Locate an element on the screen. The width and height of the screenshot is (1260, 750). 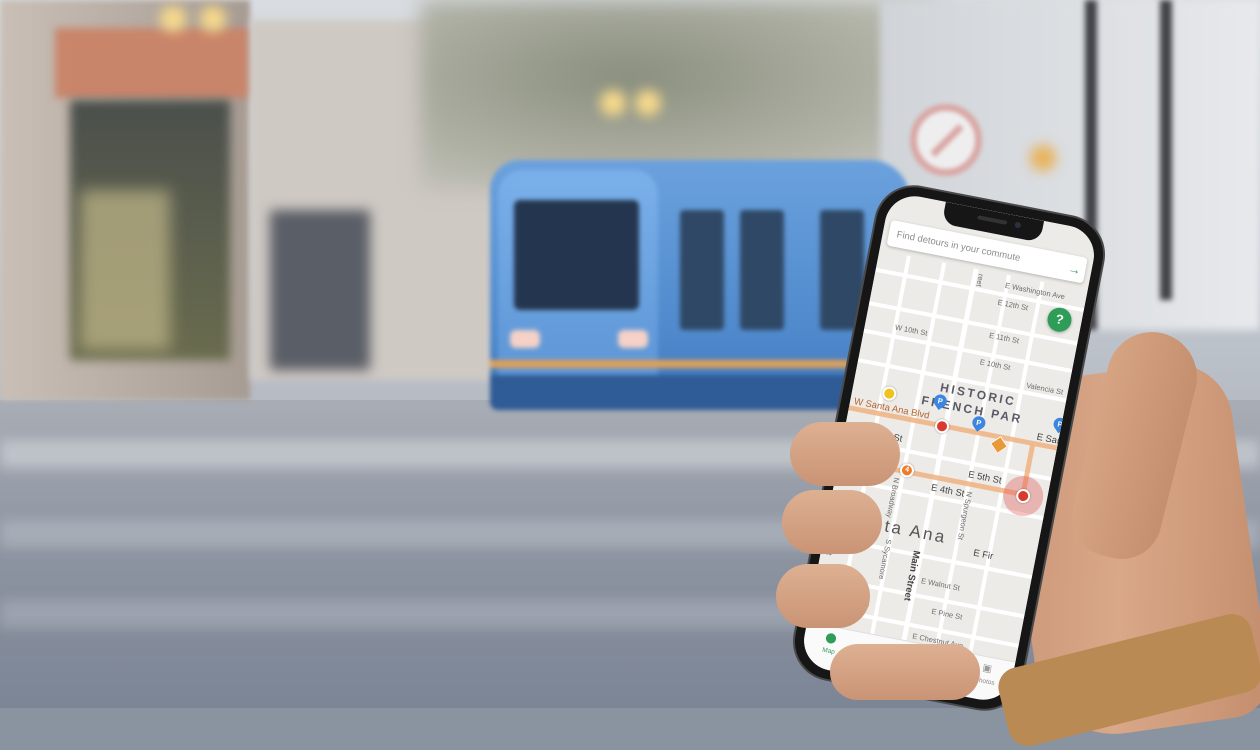
tab-label: About is located at coordinates (932, 671).